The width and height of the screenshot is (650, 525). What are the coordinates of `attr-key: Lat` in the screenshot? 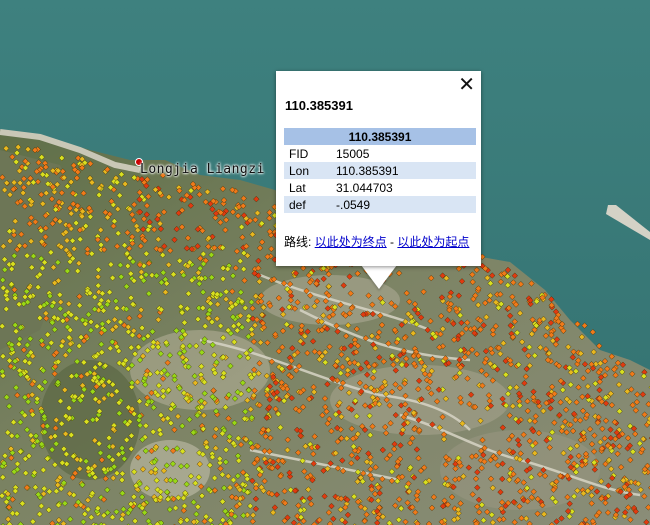 It's located at (297, 187).